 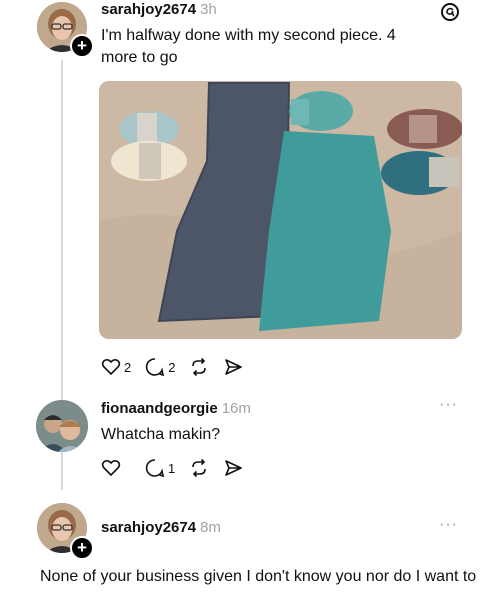 I want to click on like-button, so click(x=111, y=468).